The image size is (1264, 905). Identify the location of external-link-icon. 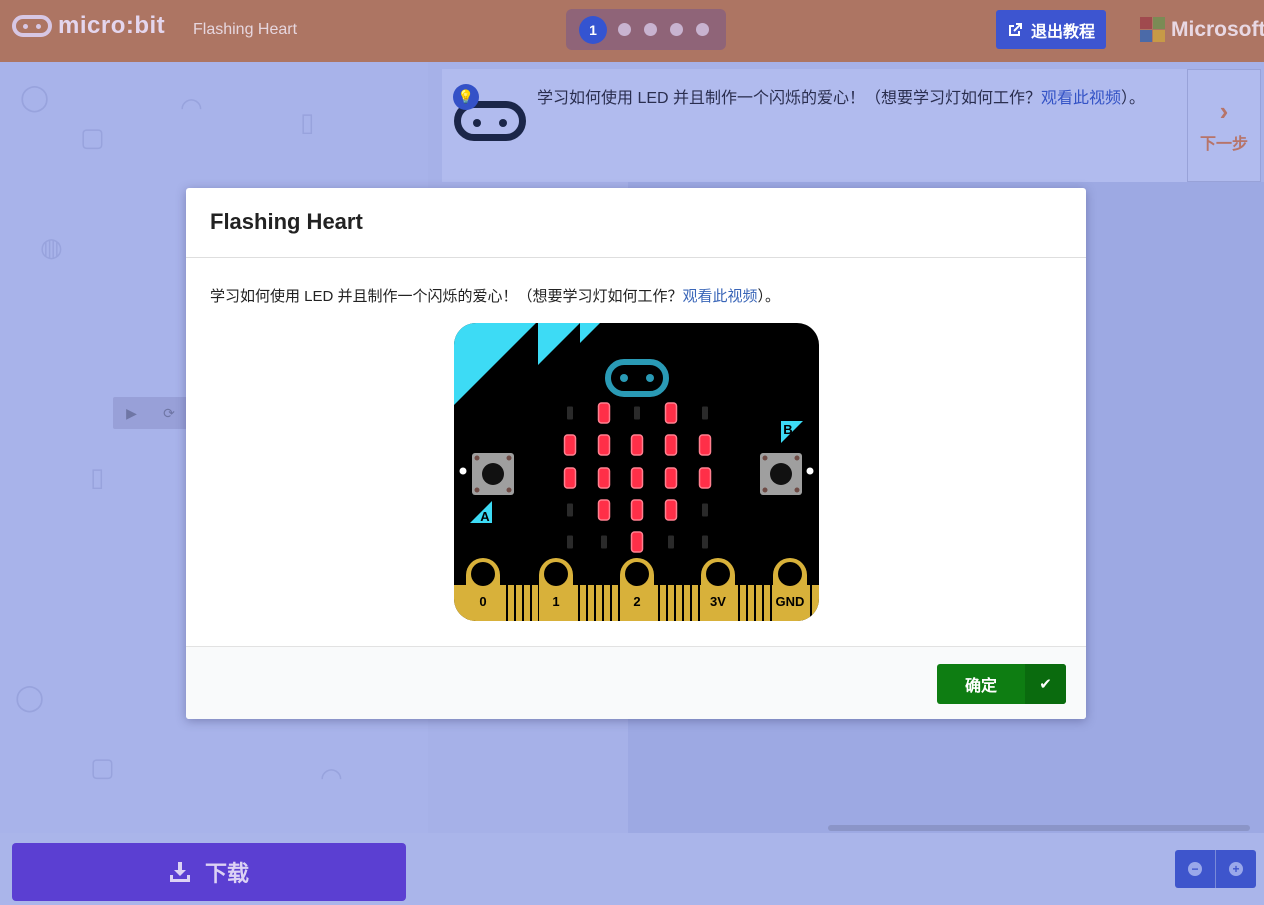
(1015, 29).